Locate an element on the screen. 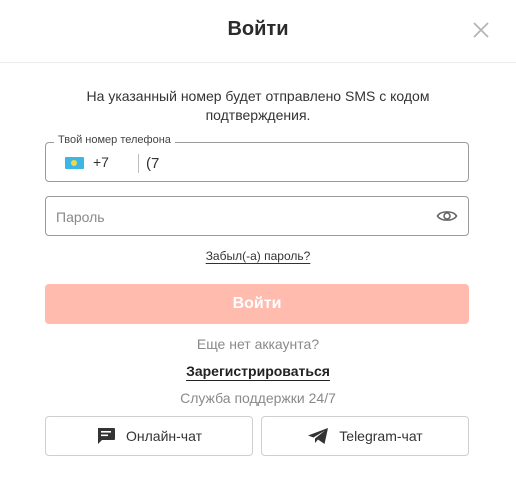  country-code: +7 is located at coordinates (101, 162).